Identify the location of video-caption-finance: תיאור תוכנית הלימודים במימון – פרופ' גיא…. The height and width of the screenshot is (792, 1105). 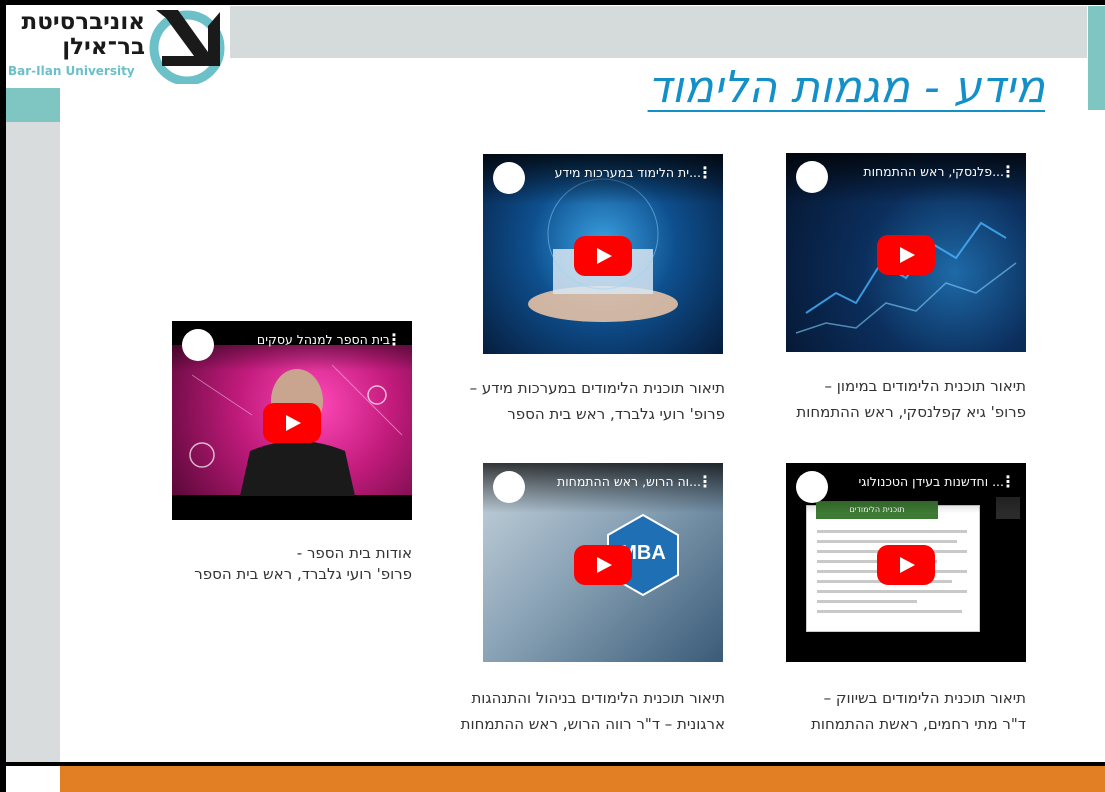
(906, 399).